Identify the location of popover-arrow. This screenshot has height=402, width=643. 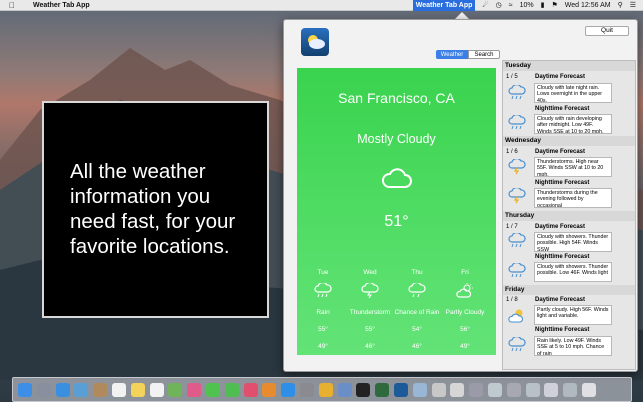
(462, 15).